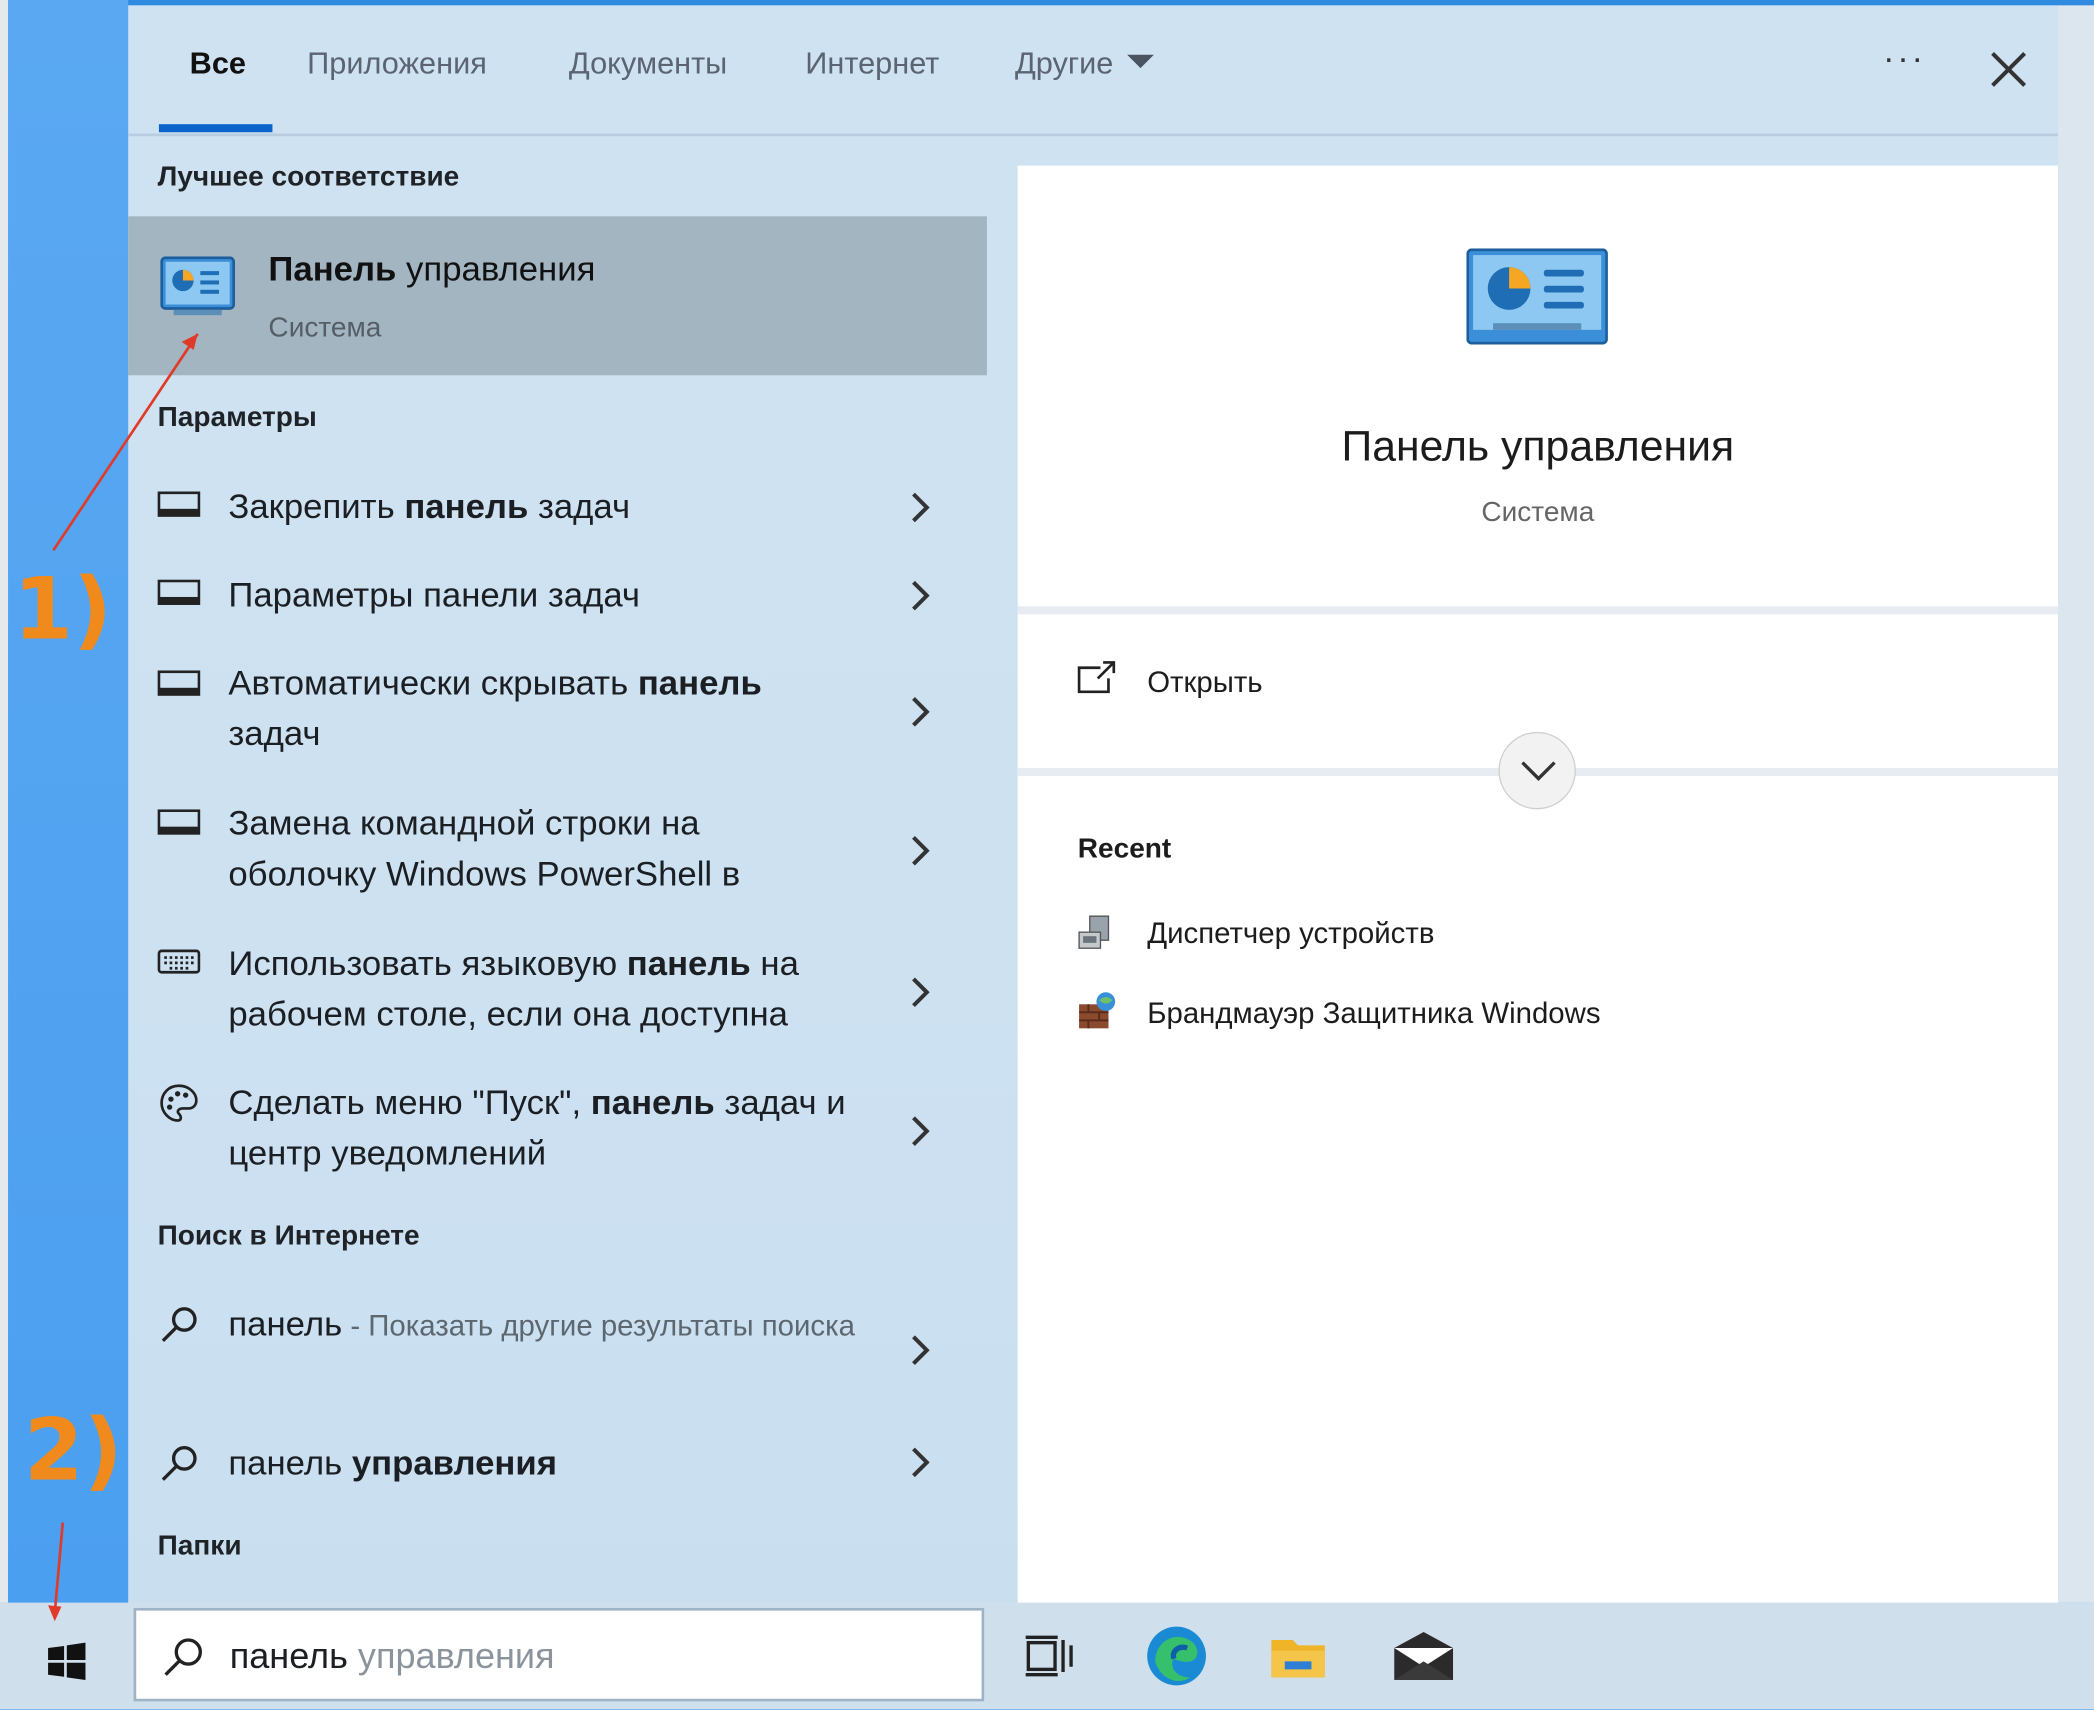  Describe the element at coordinates (288, 1236) in the screenshot. I see `section-web-search: Поиск в Интернете` at that location.